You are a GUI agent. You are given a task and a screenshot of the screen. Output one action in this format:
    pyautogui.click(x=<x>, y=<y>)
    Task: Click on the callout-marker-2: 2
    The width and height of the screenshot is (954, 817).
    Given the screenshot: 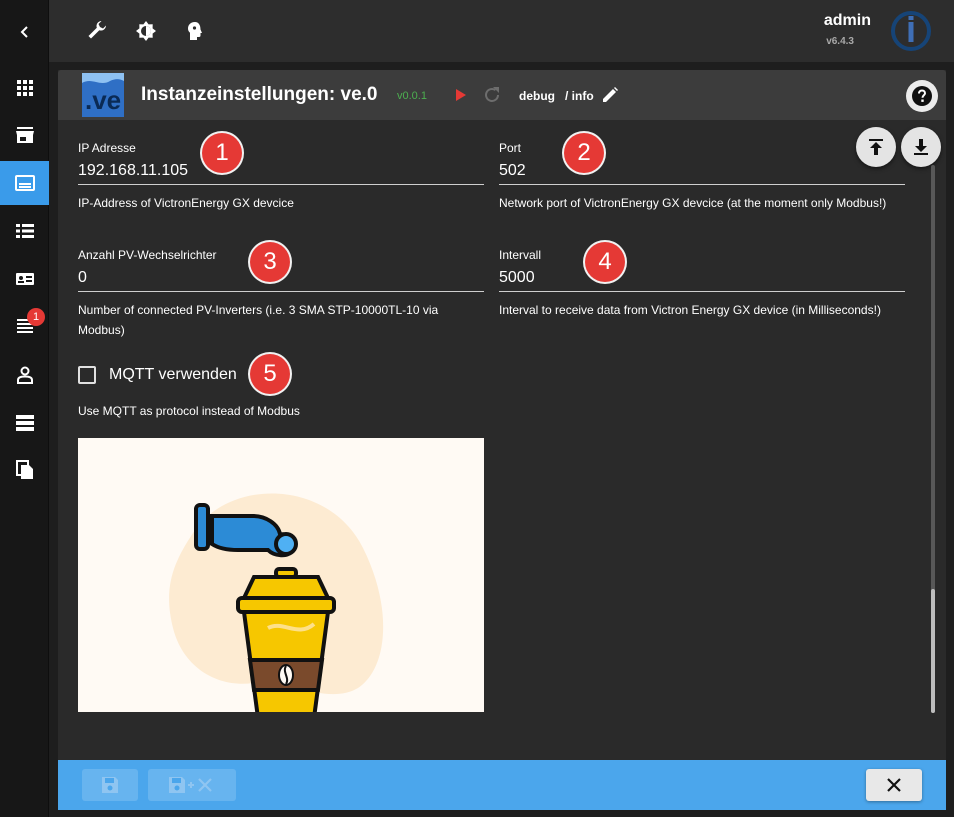 What is the action you would take?
    pyautogui.click(x=584, y=153)
    